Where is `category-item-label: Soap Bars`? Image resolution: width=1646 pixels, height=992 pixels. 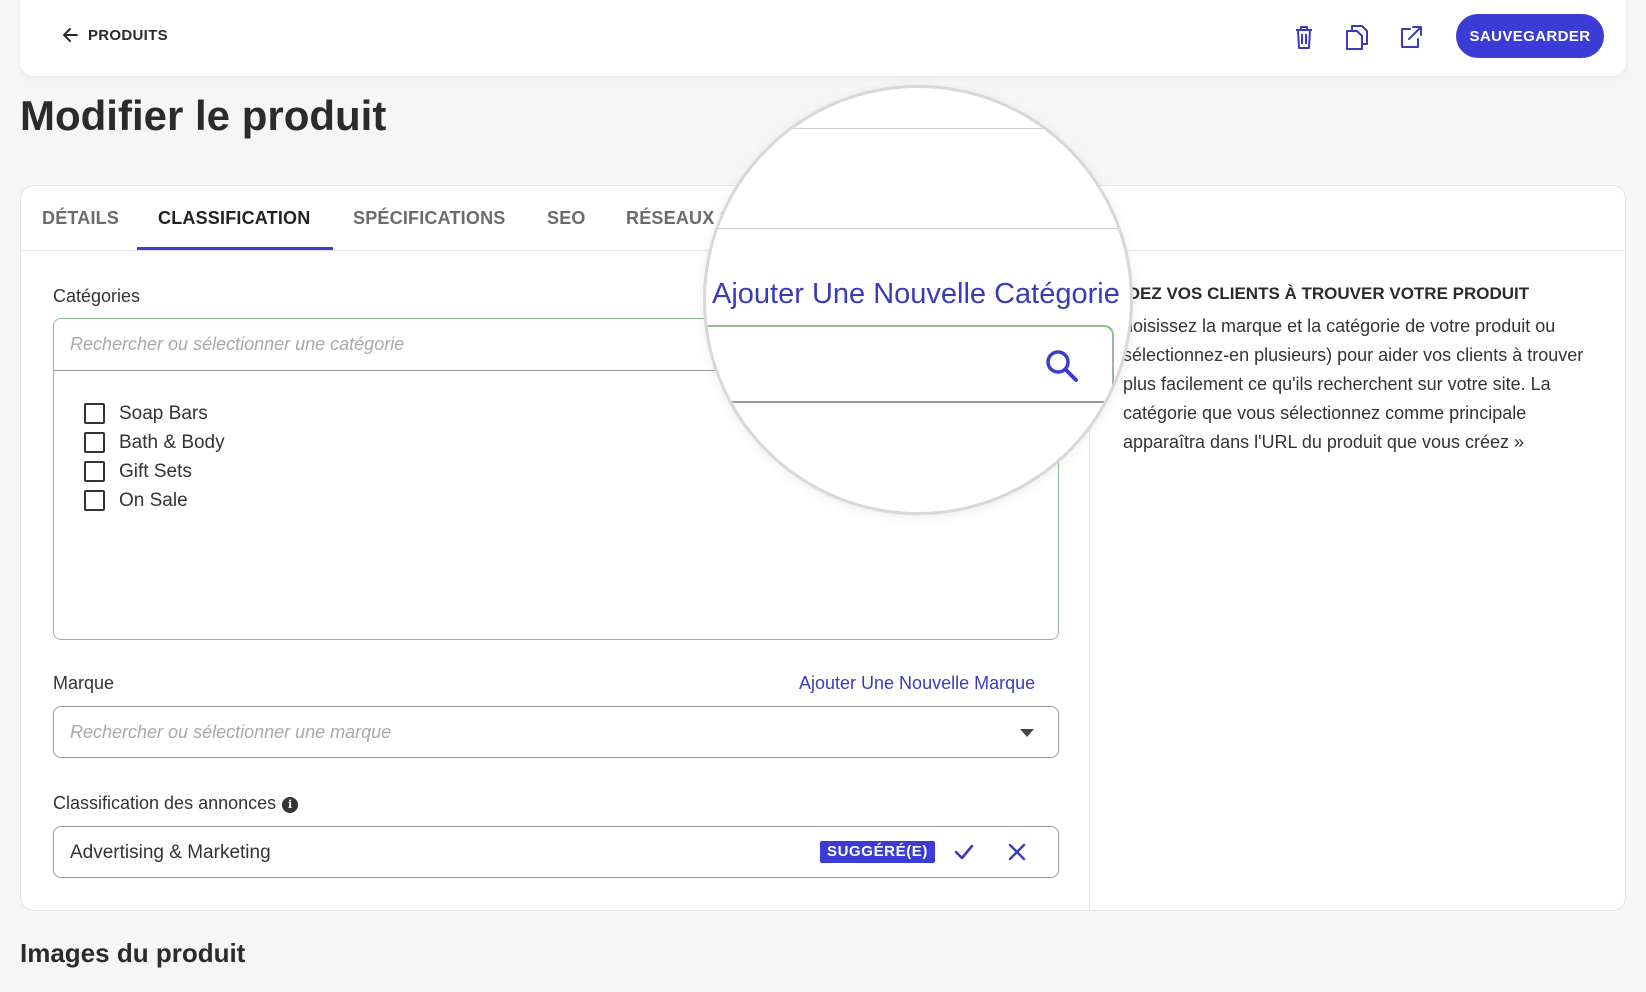 category-item-label: Soap Bars is located at coordinates (163, 413).